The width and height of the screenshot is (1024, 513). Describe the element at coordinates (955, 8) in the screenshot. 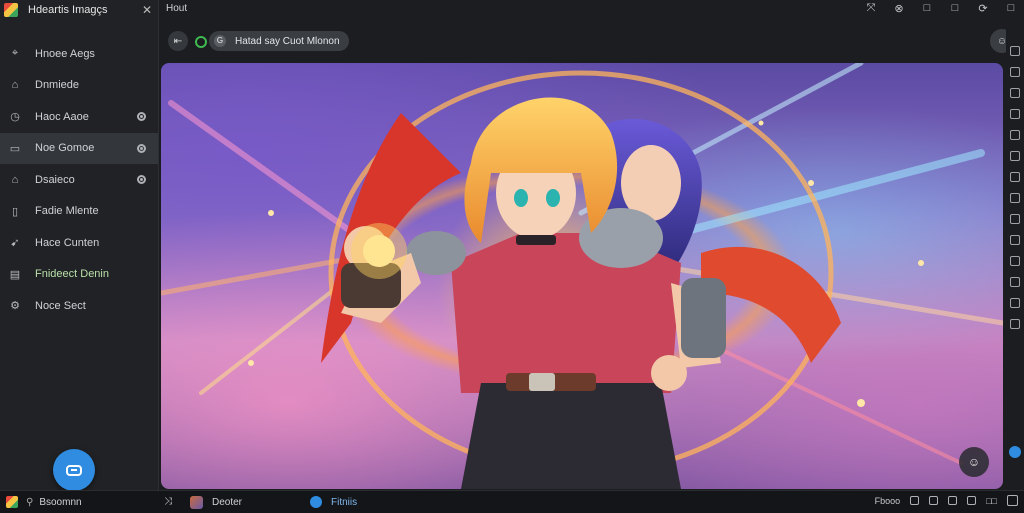

I see `maximize-icon: □` at that location.